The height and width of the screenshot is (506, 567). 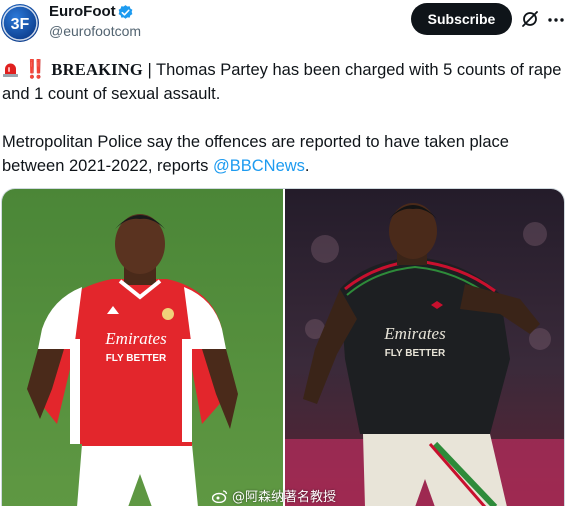 I want to click on more-icon, so click(x=556, y=20).